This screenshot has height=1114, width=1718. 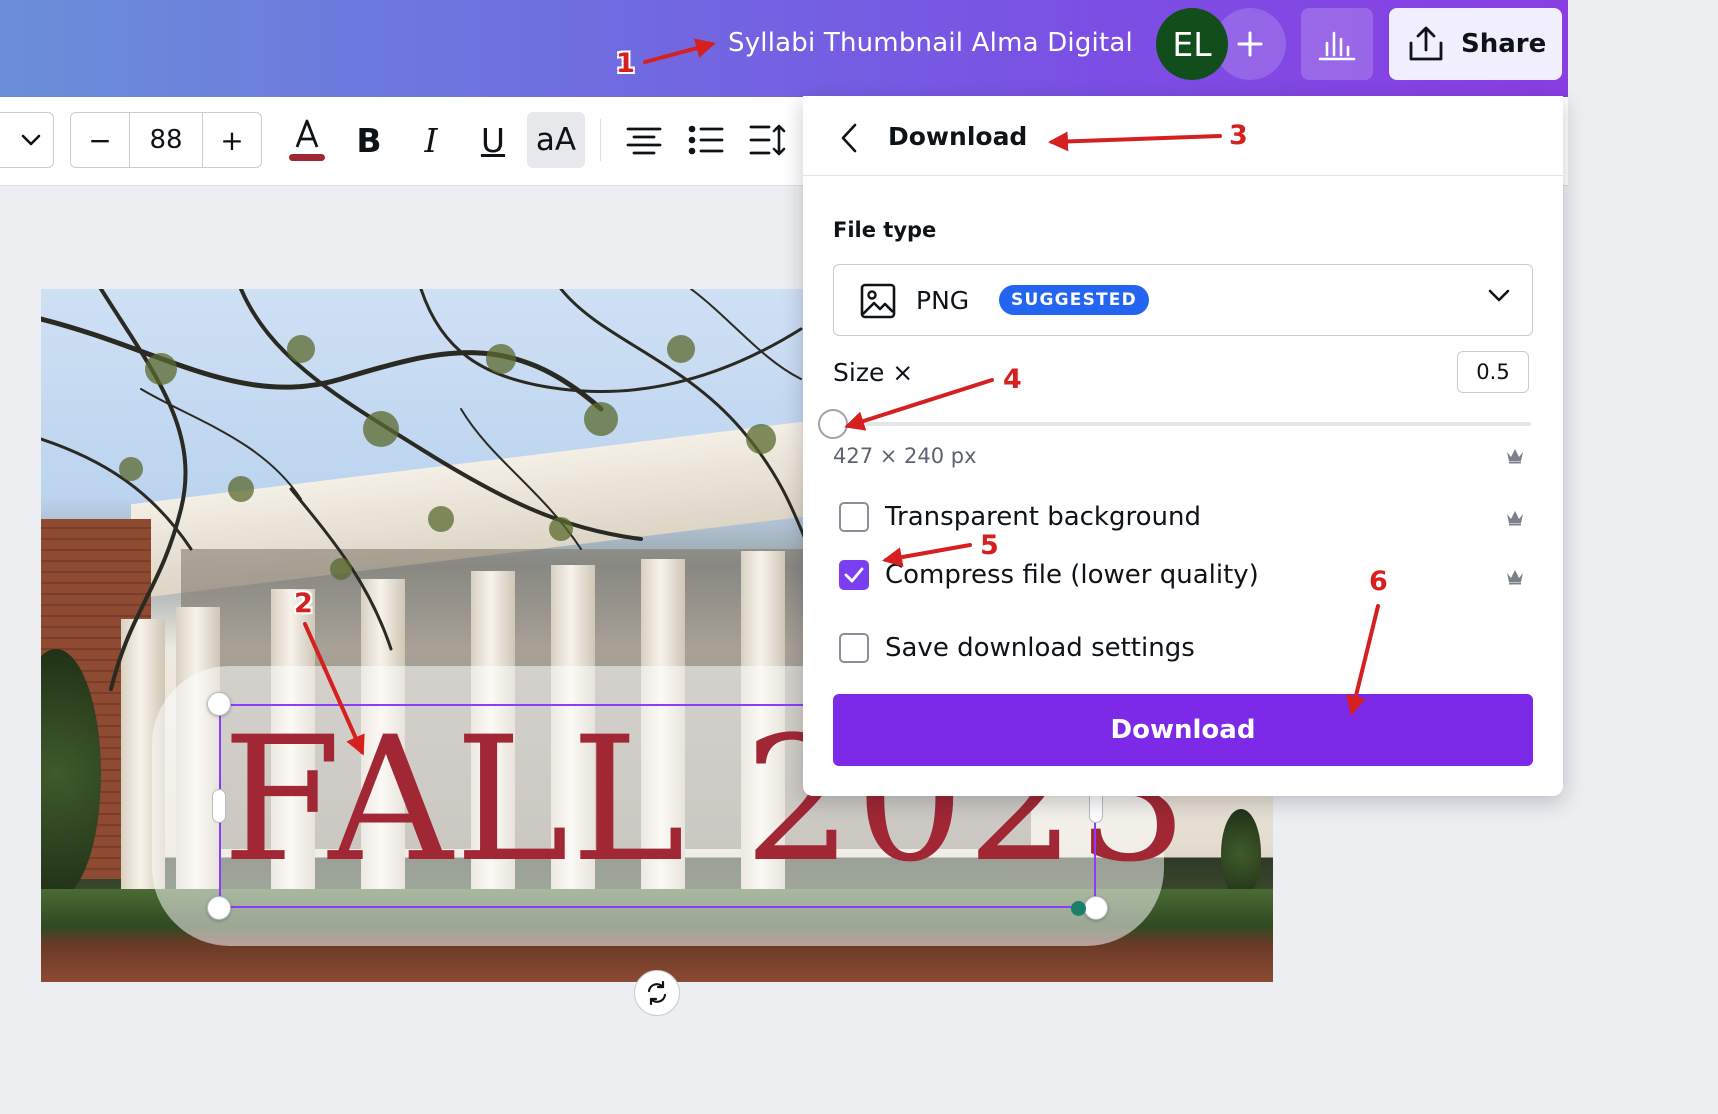 I want to click on annotation-number-2: 2, so click(x=303, y=603).